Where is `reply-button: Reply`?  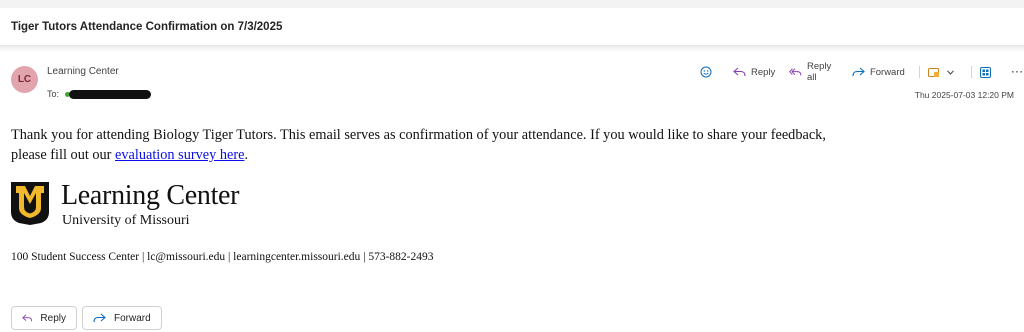 reply-button: Reply is located at coordinates (754, 72).